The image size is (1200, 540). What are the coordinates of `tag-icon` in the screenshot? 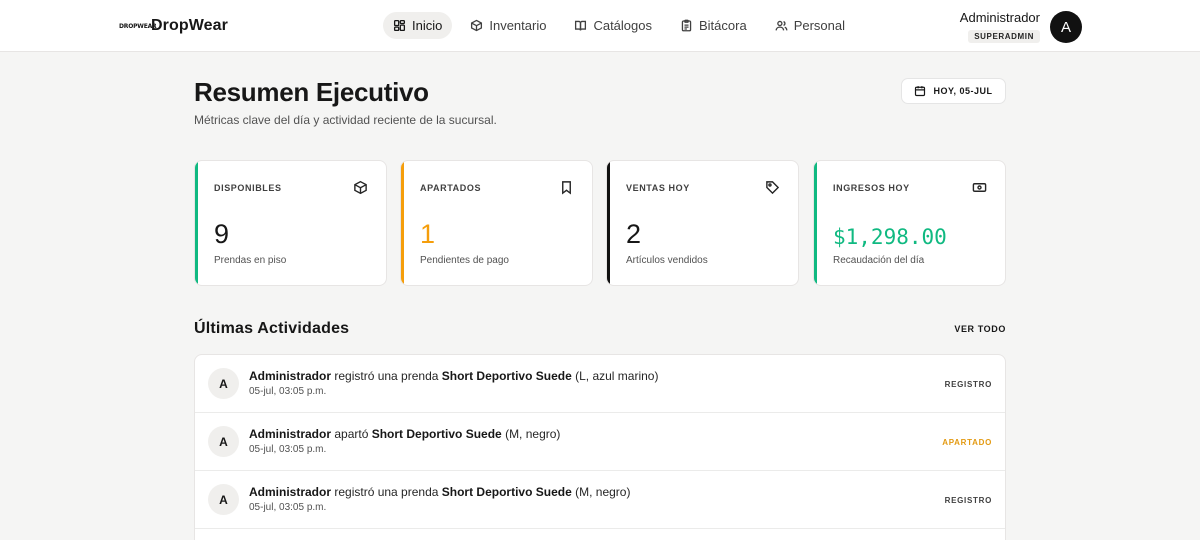 It's located at (772, 187).